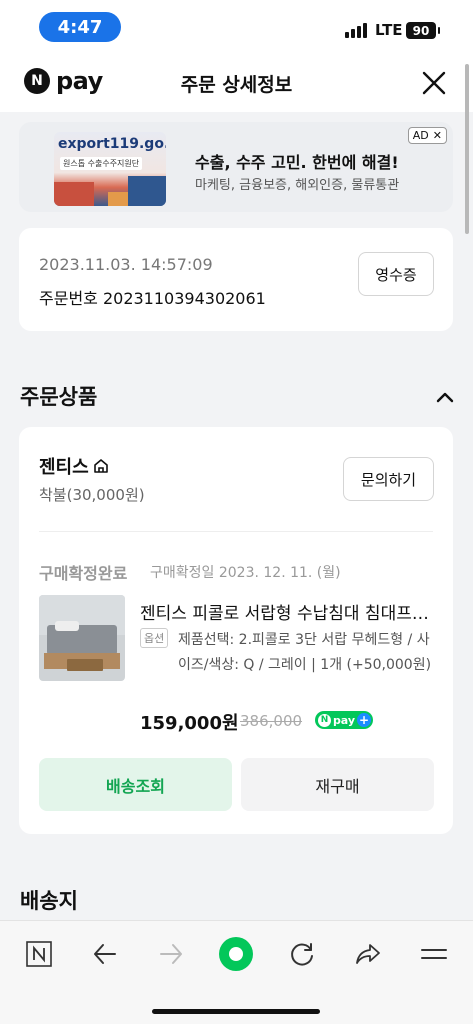 This screenshot has height=1024, width=473. I want to click on menu-icon, so click(434, 954).